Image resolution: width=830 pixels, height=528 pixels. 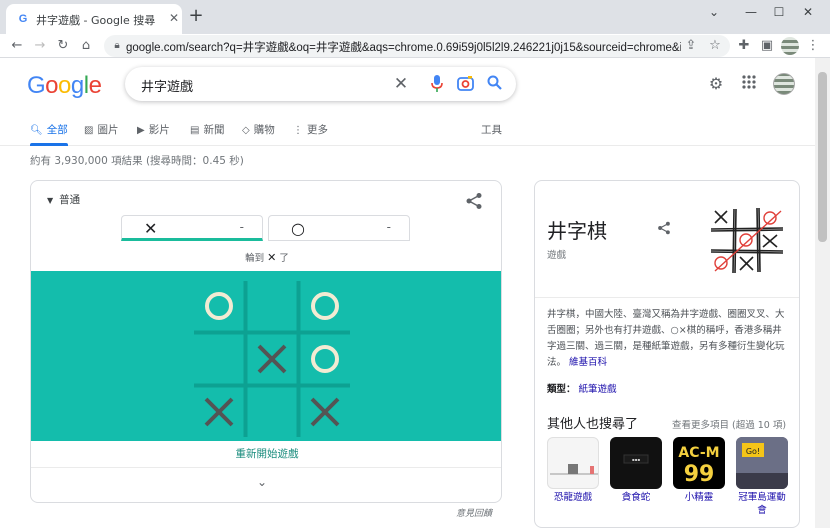 I want to click on forward-arrow-icon: →, so click(x=40, y=46).